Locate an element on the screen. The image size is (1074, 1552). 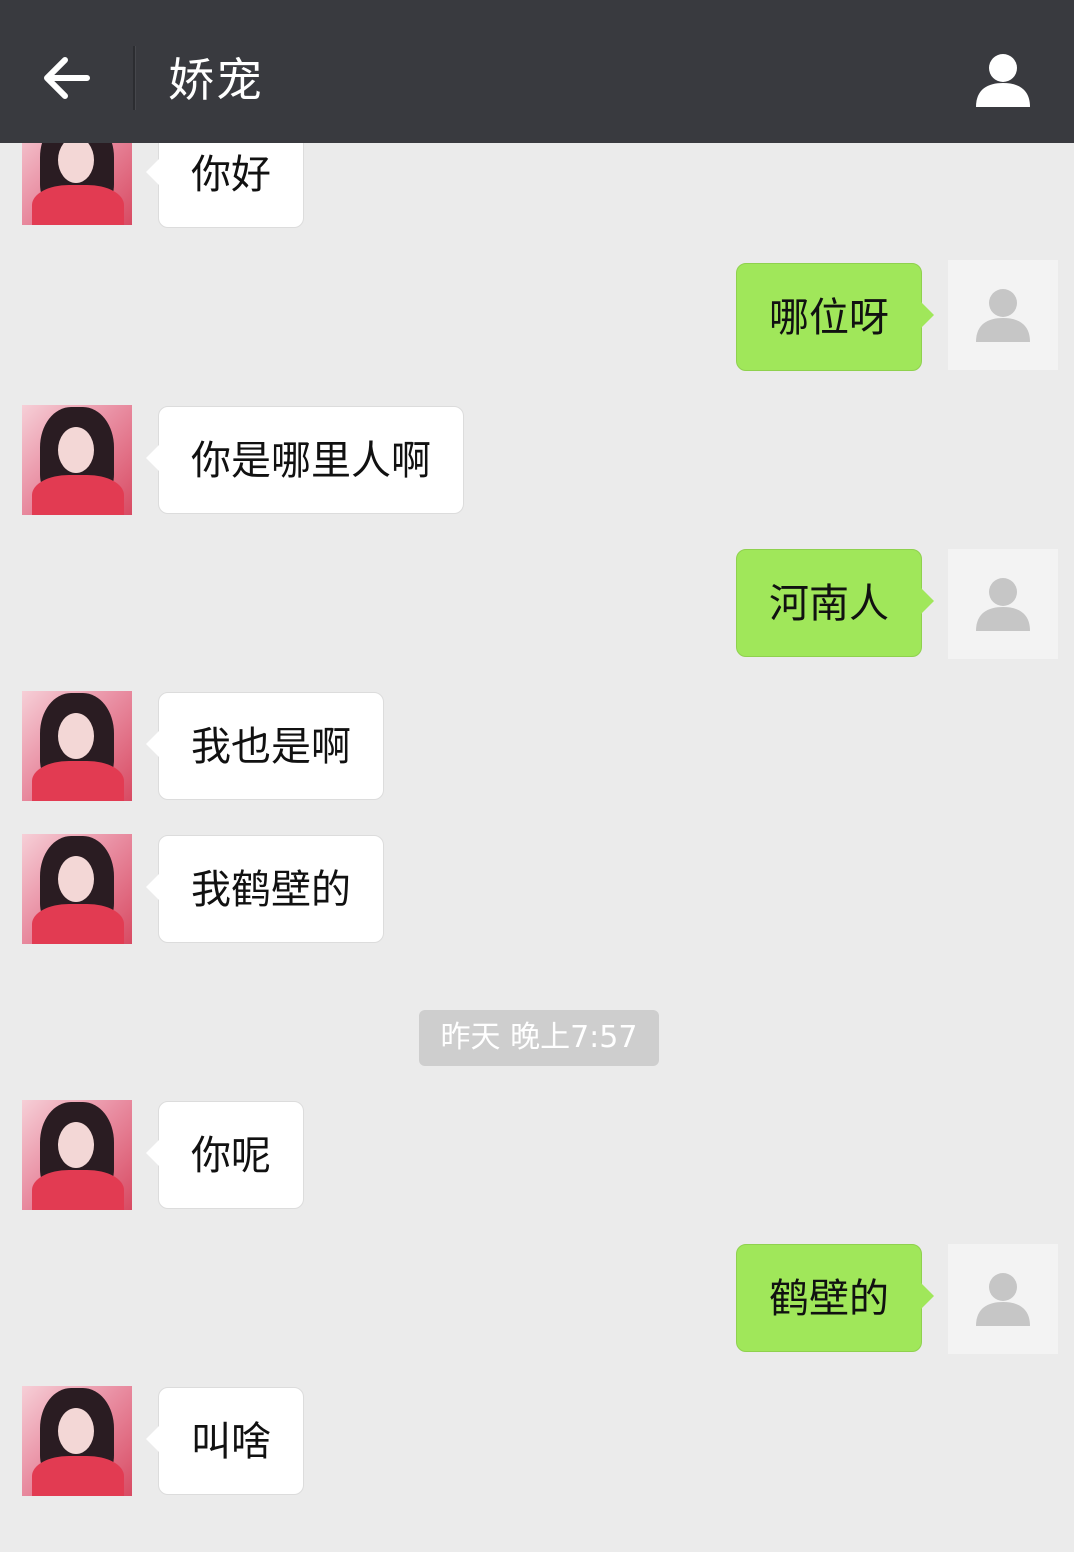
outgoing-message: 河南人 is located at coordinates (835, 603).